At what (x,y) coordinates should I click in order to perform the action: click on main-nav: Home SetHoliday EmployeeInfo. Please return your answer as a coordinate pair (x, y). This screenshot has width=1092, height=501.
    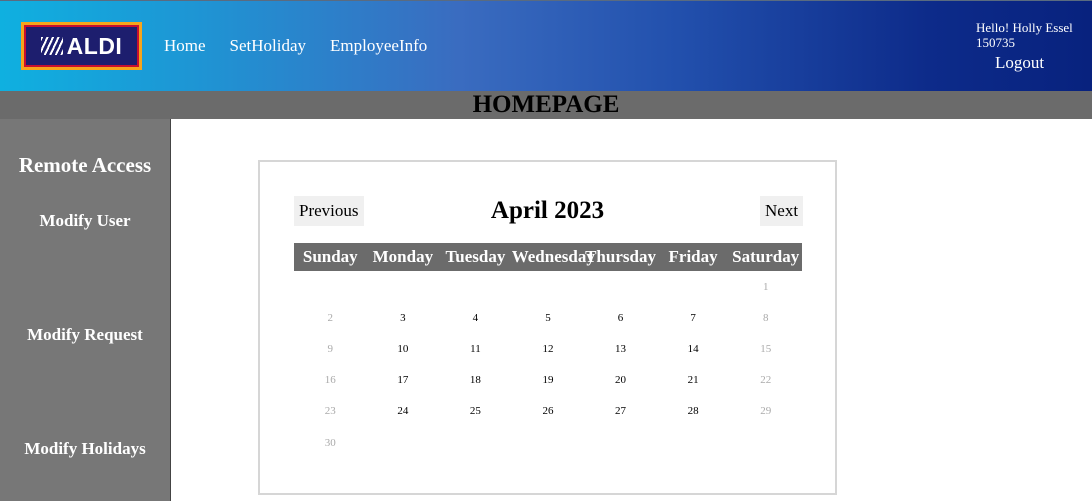
    Looking at the image, I should click on (295, 46).